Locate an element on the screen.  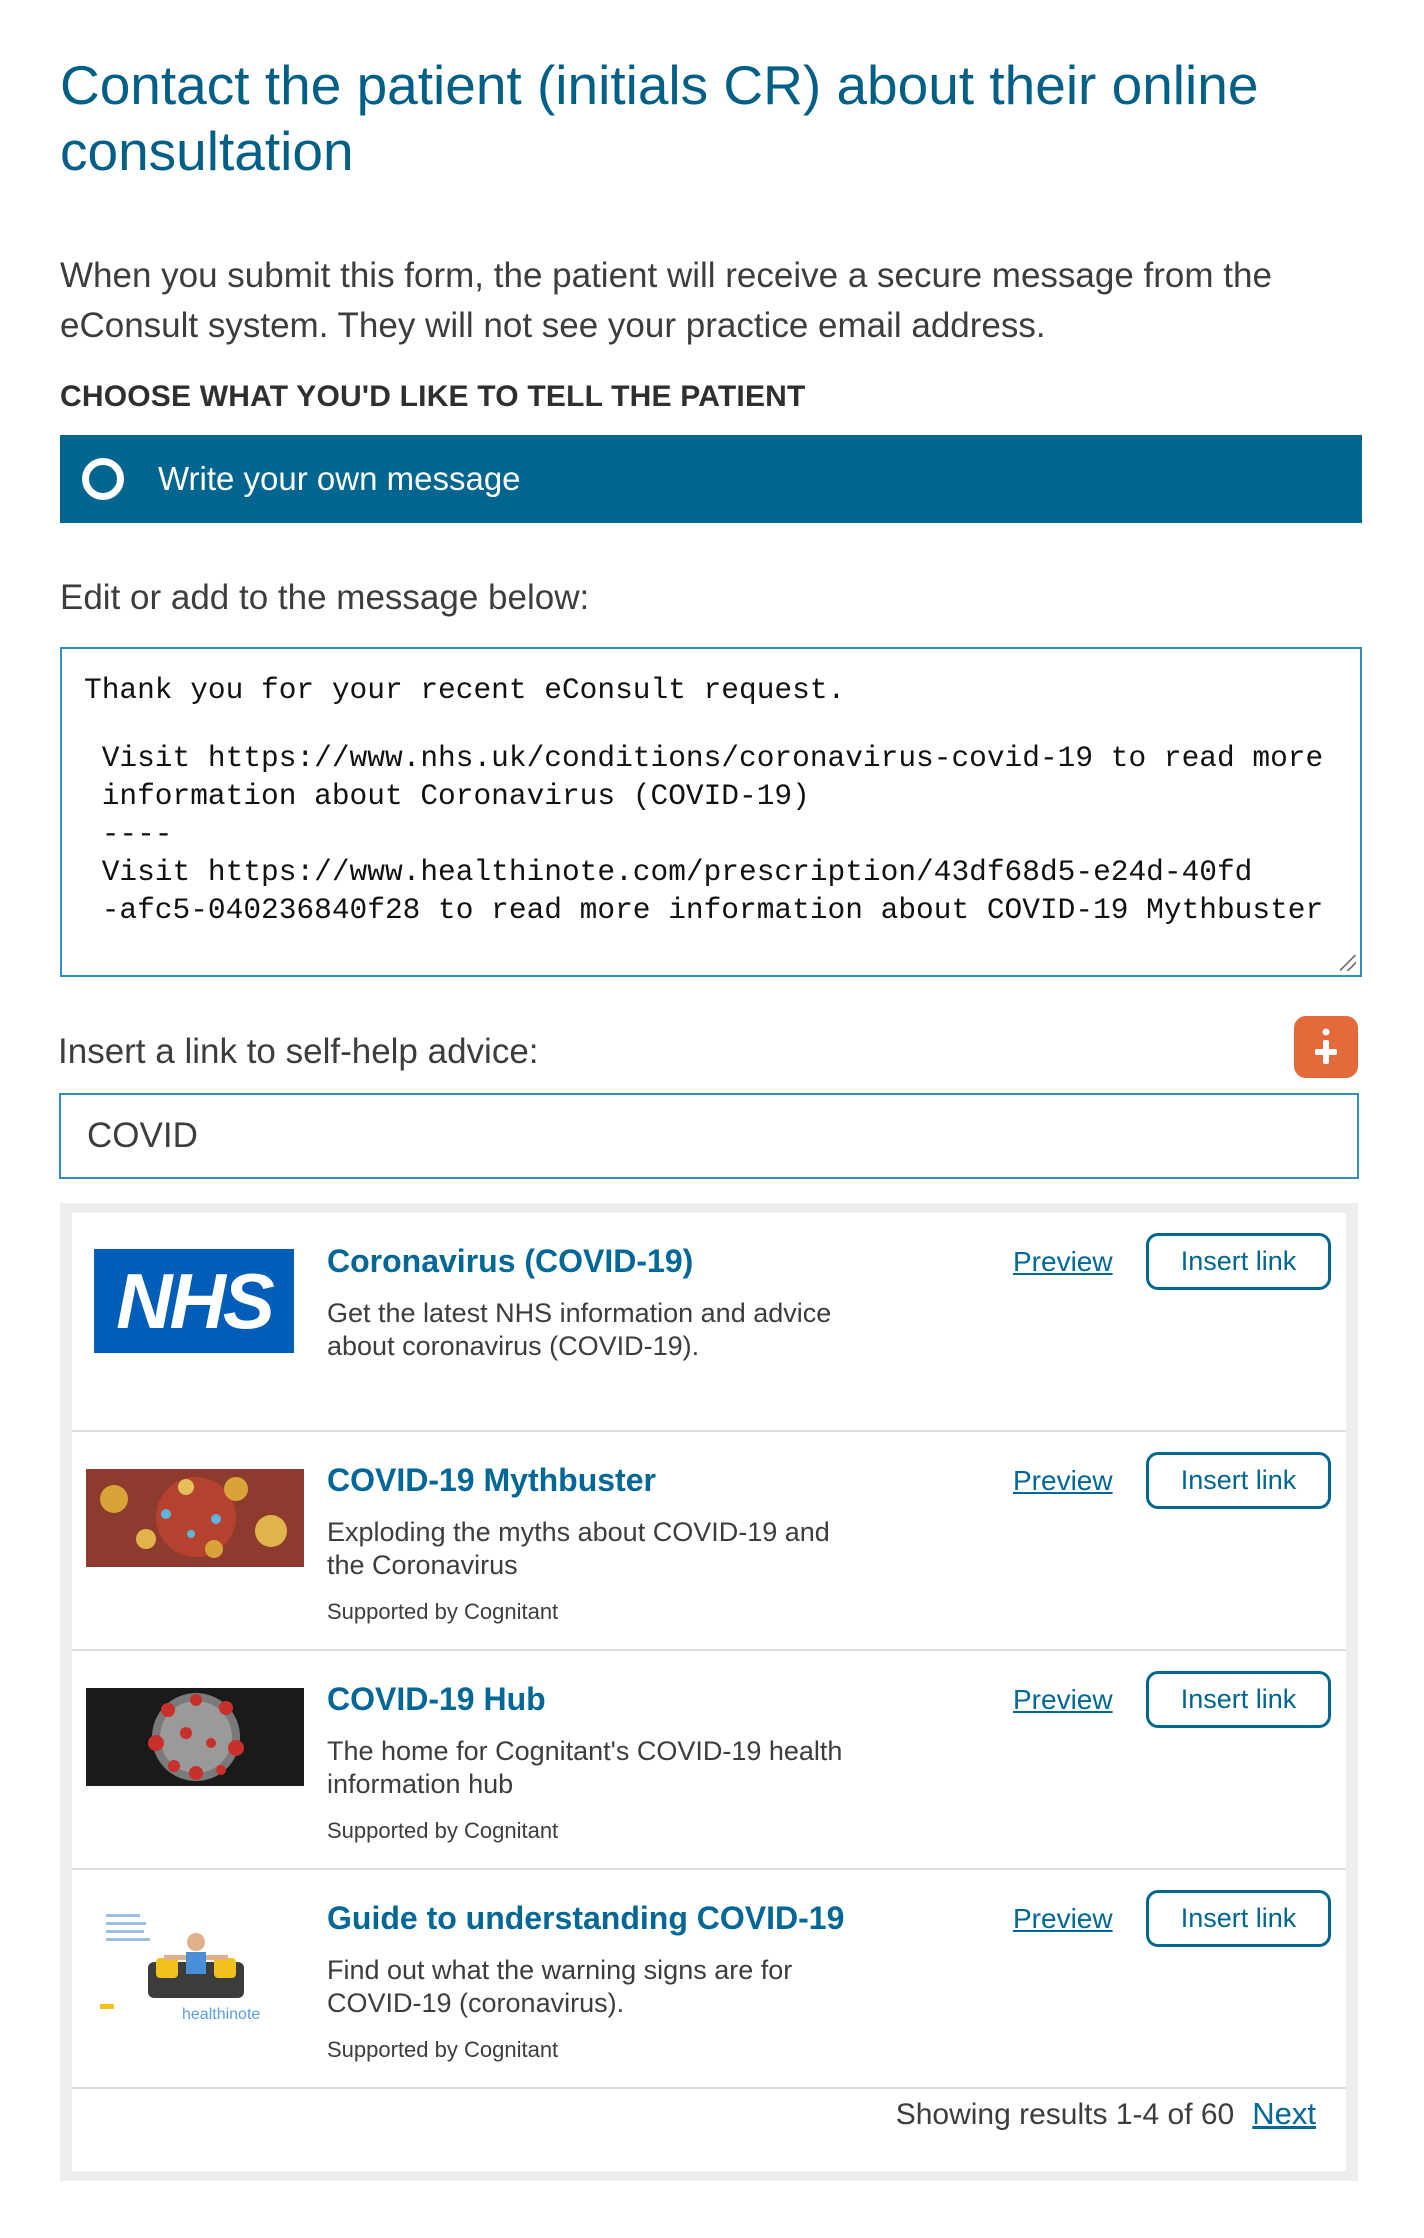
self-help-label: Insert a link to self-help advice: is located at coordinates (298, 1051).